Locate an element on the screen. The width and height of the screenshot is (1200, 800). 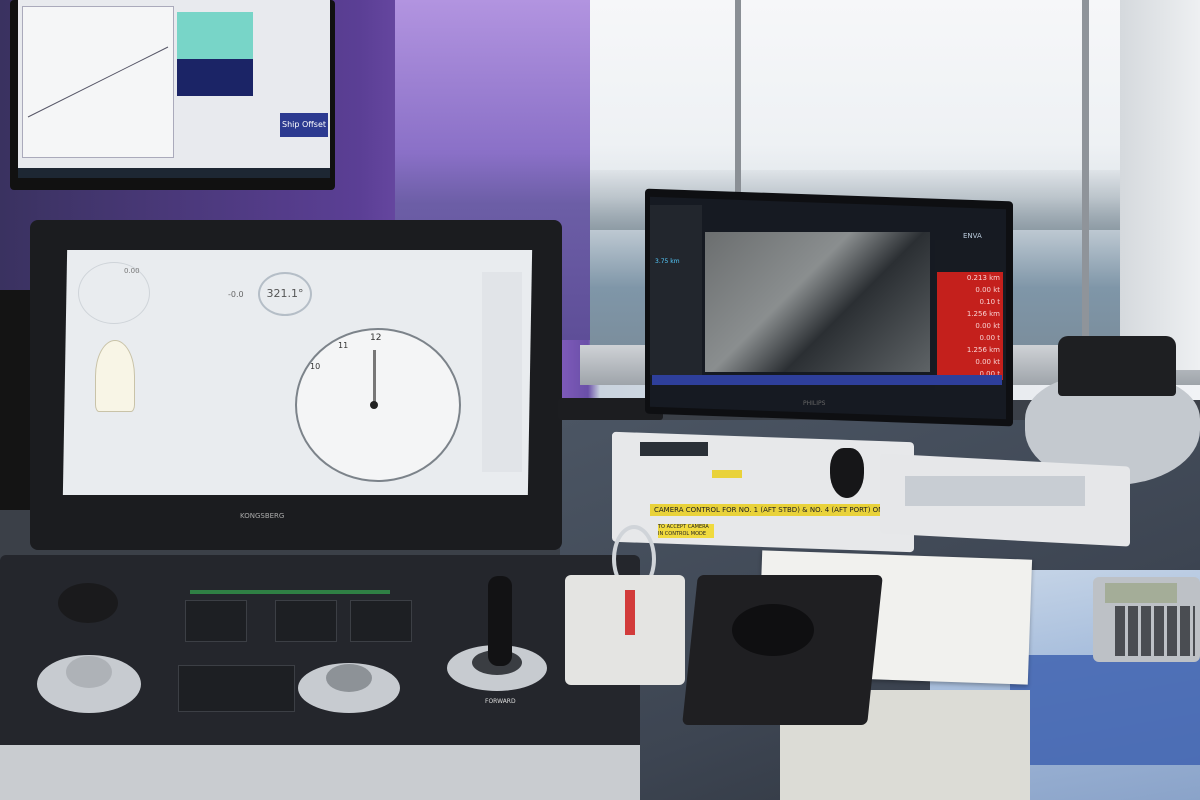
radar-brand: ENVA is located at coordinates (972, 236).